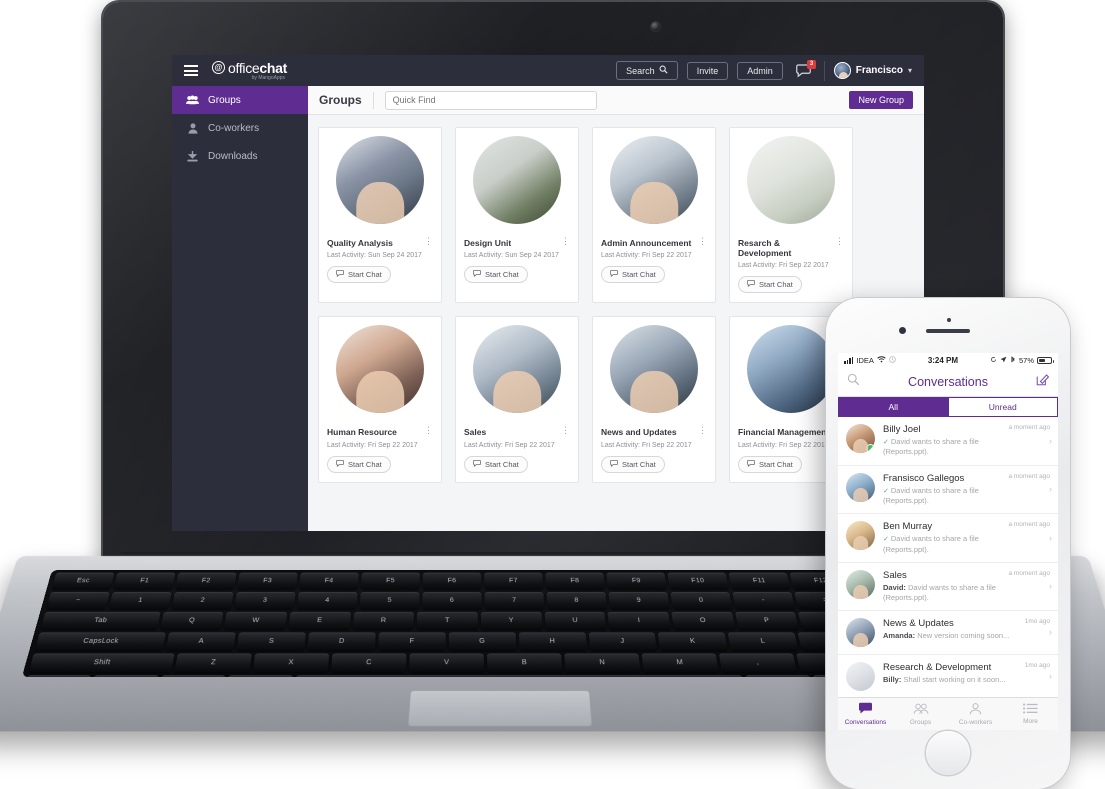 The width and height of the screenshot is (1105, 789). What do you see at coordinates (623, 641) in the screenshot?
I see `key: J` at bounding box center [623, 641].